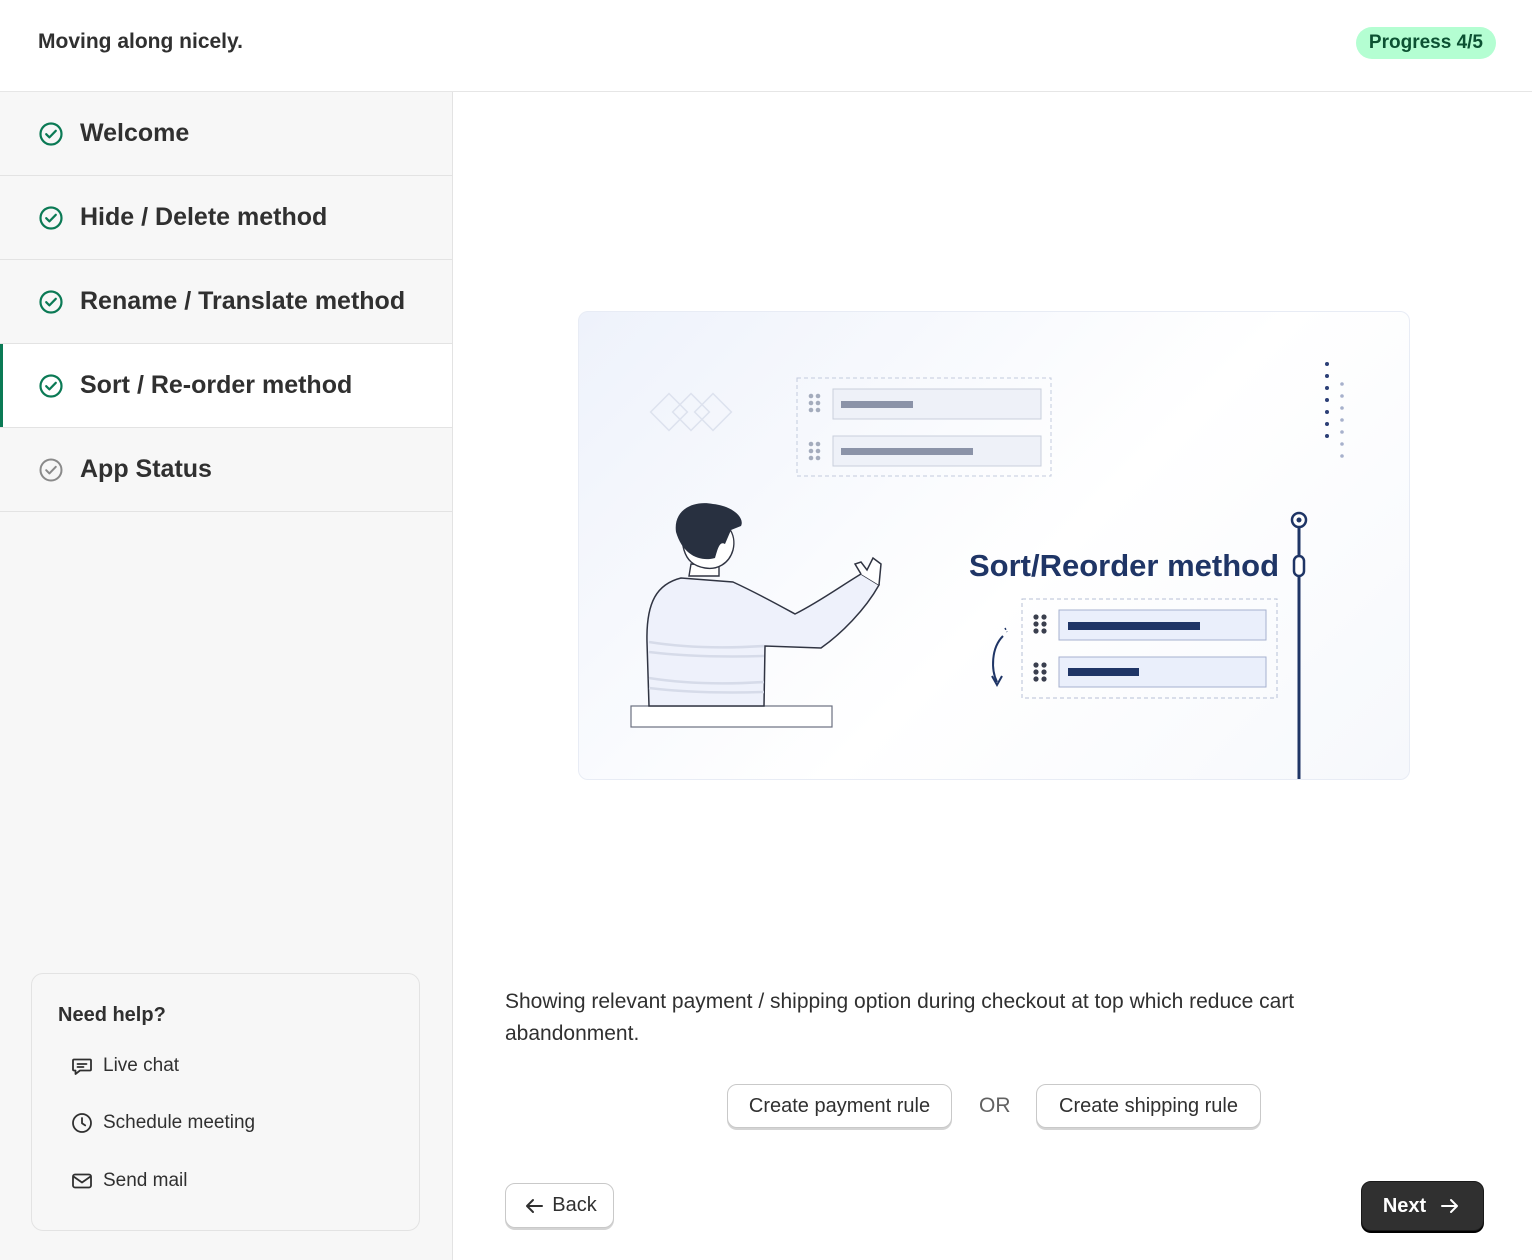 This screenshot has height=1260, width=1532. What do you see at coordinates (82, 1123) in the screenshot?
I see `clock-icon` at bounding box center [82, 1123].